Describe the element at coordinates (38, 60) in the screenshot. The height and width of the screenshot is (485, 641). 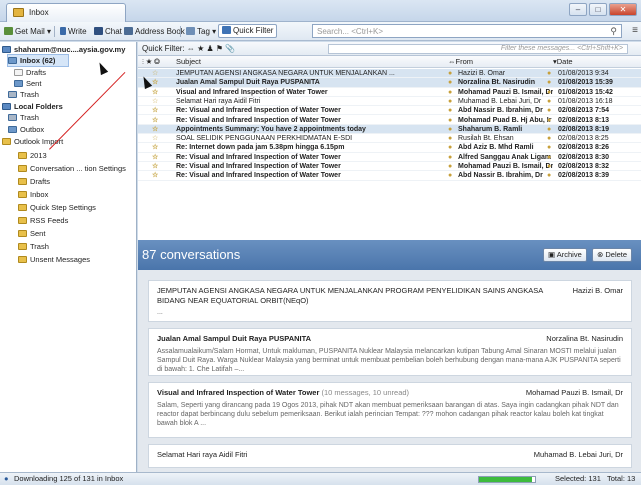
I see `folder-inbox: Inbox (62)` at that location.